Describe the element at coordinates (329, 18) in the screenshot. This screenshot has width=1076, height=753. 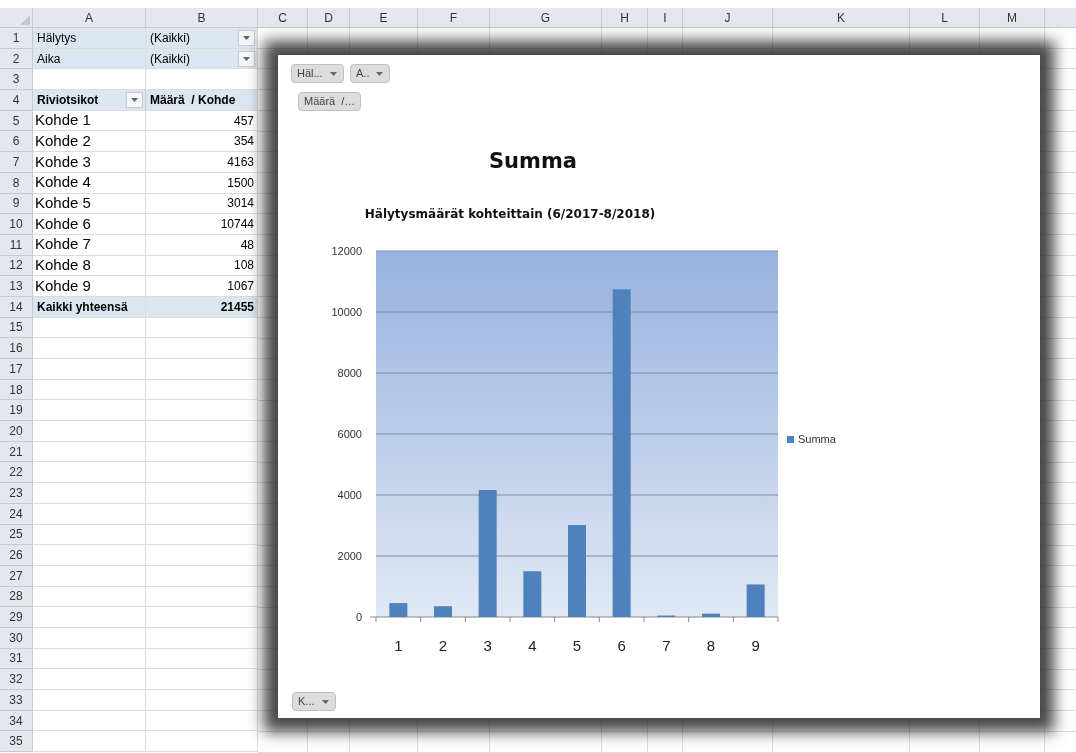
I see `column-header: D` at that location.